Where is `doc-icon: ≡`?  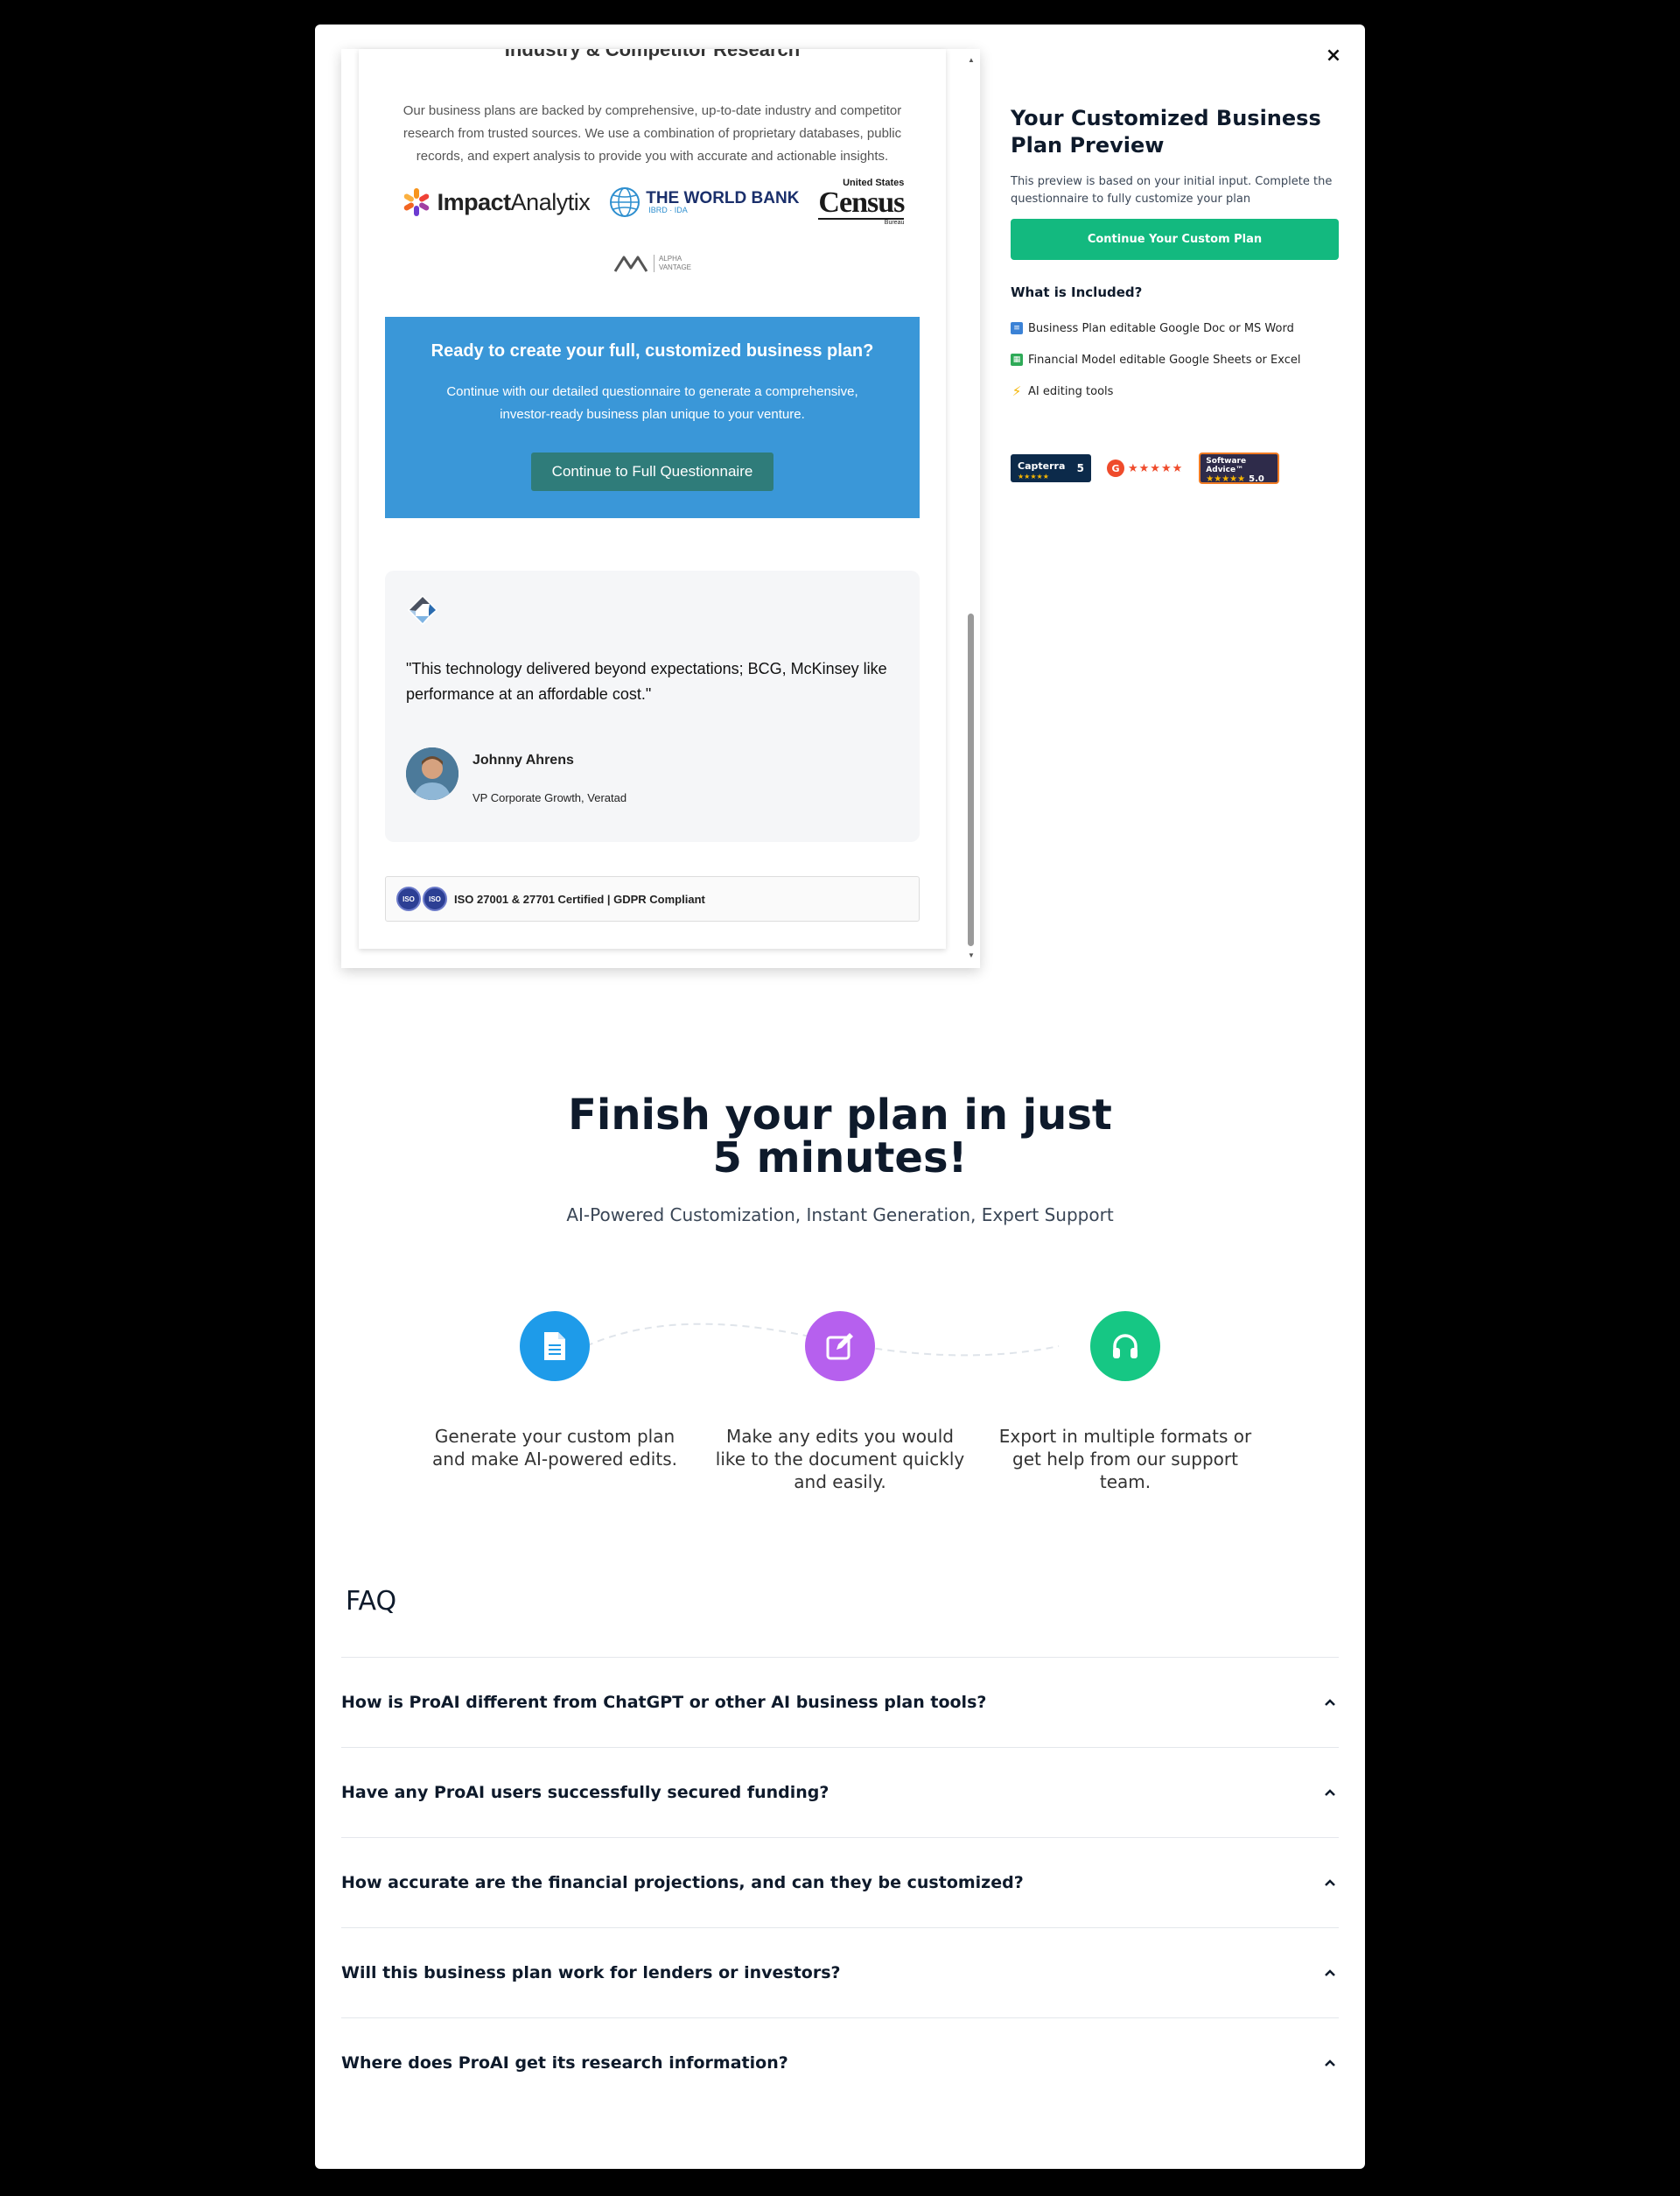 doc-icon: ≡ is located at coordinates (1017, 328).